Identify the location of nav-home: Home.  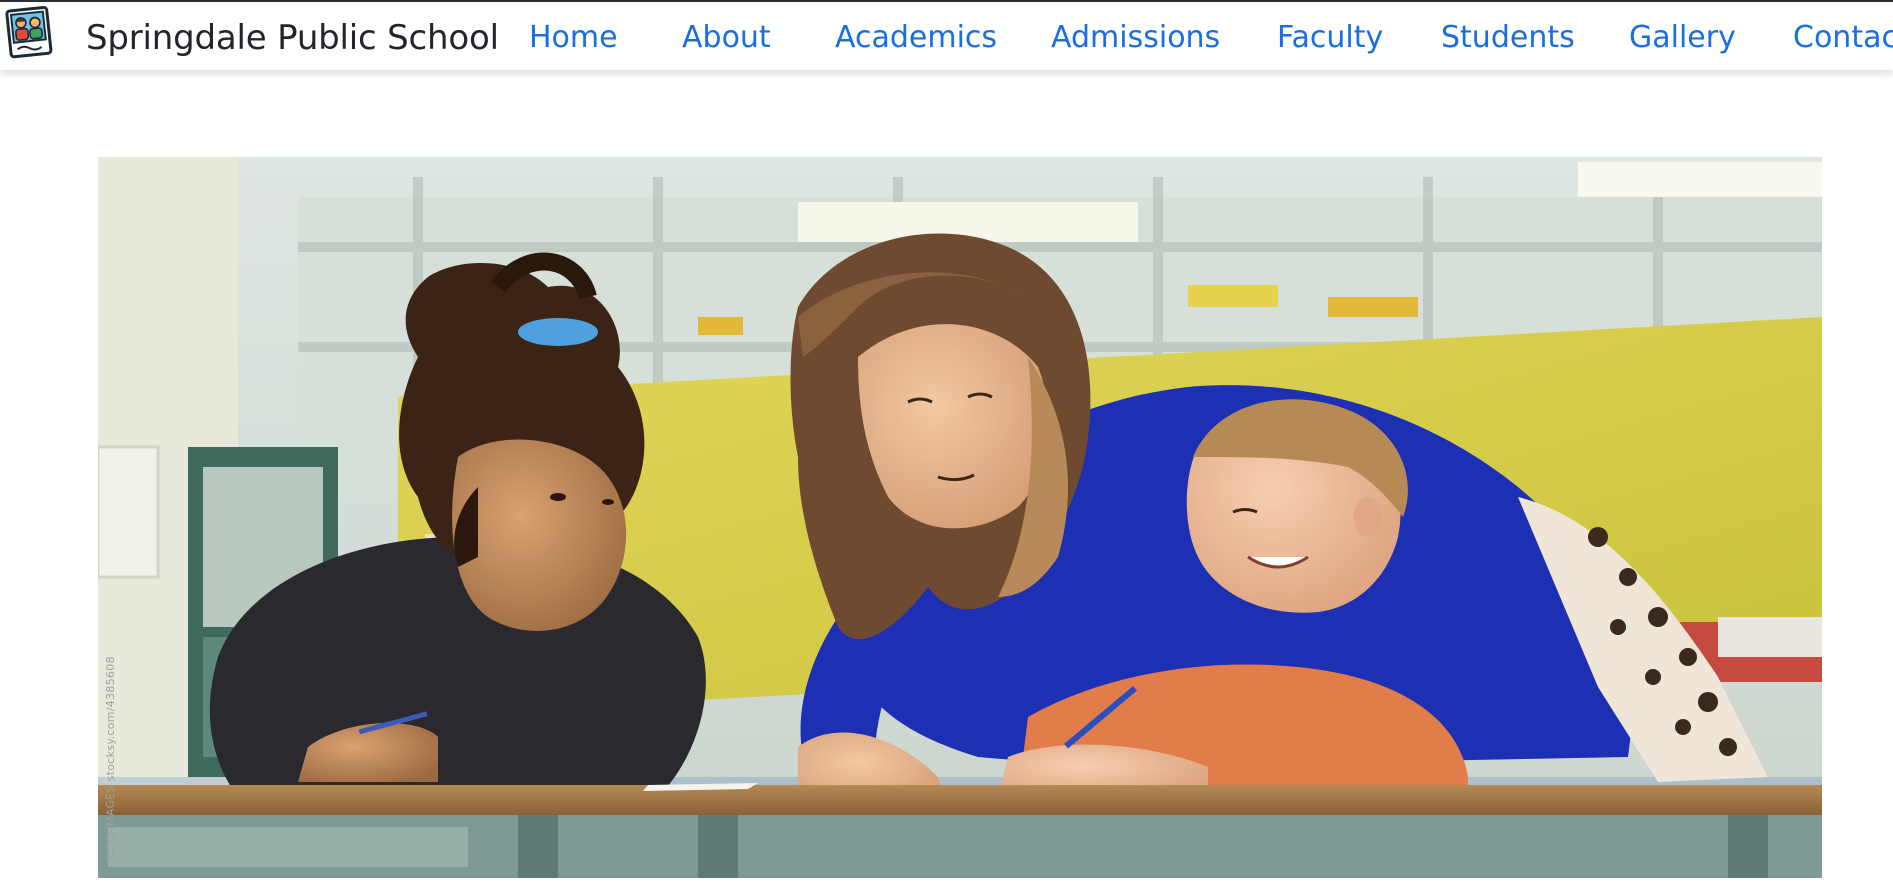
(573, 37).